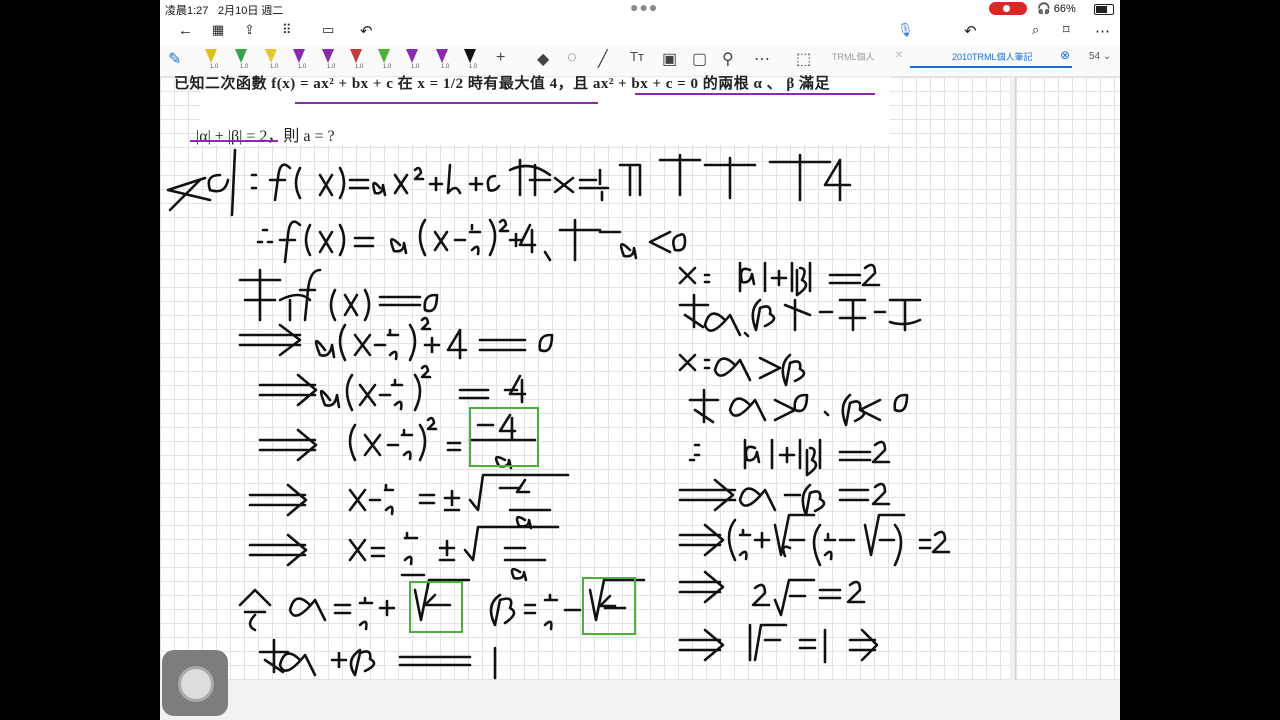  I want to click on status-right: 🎧 66%, so click(1056, 9).